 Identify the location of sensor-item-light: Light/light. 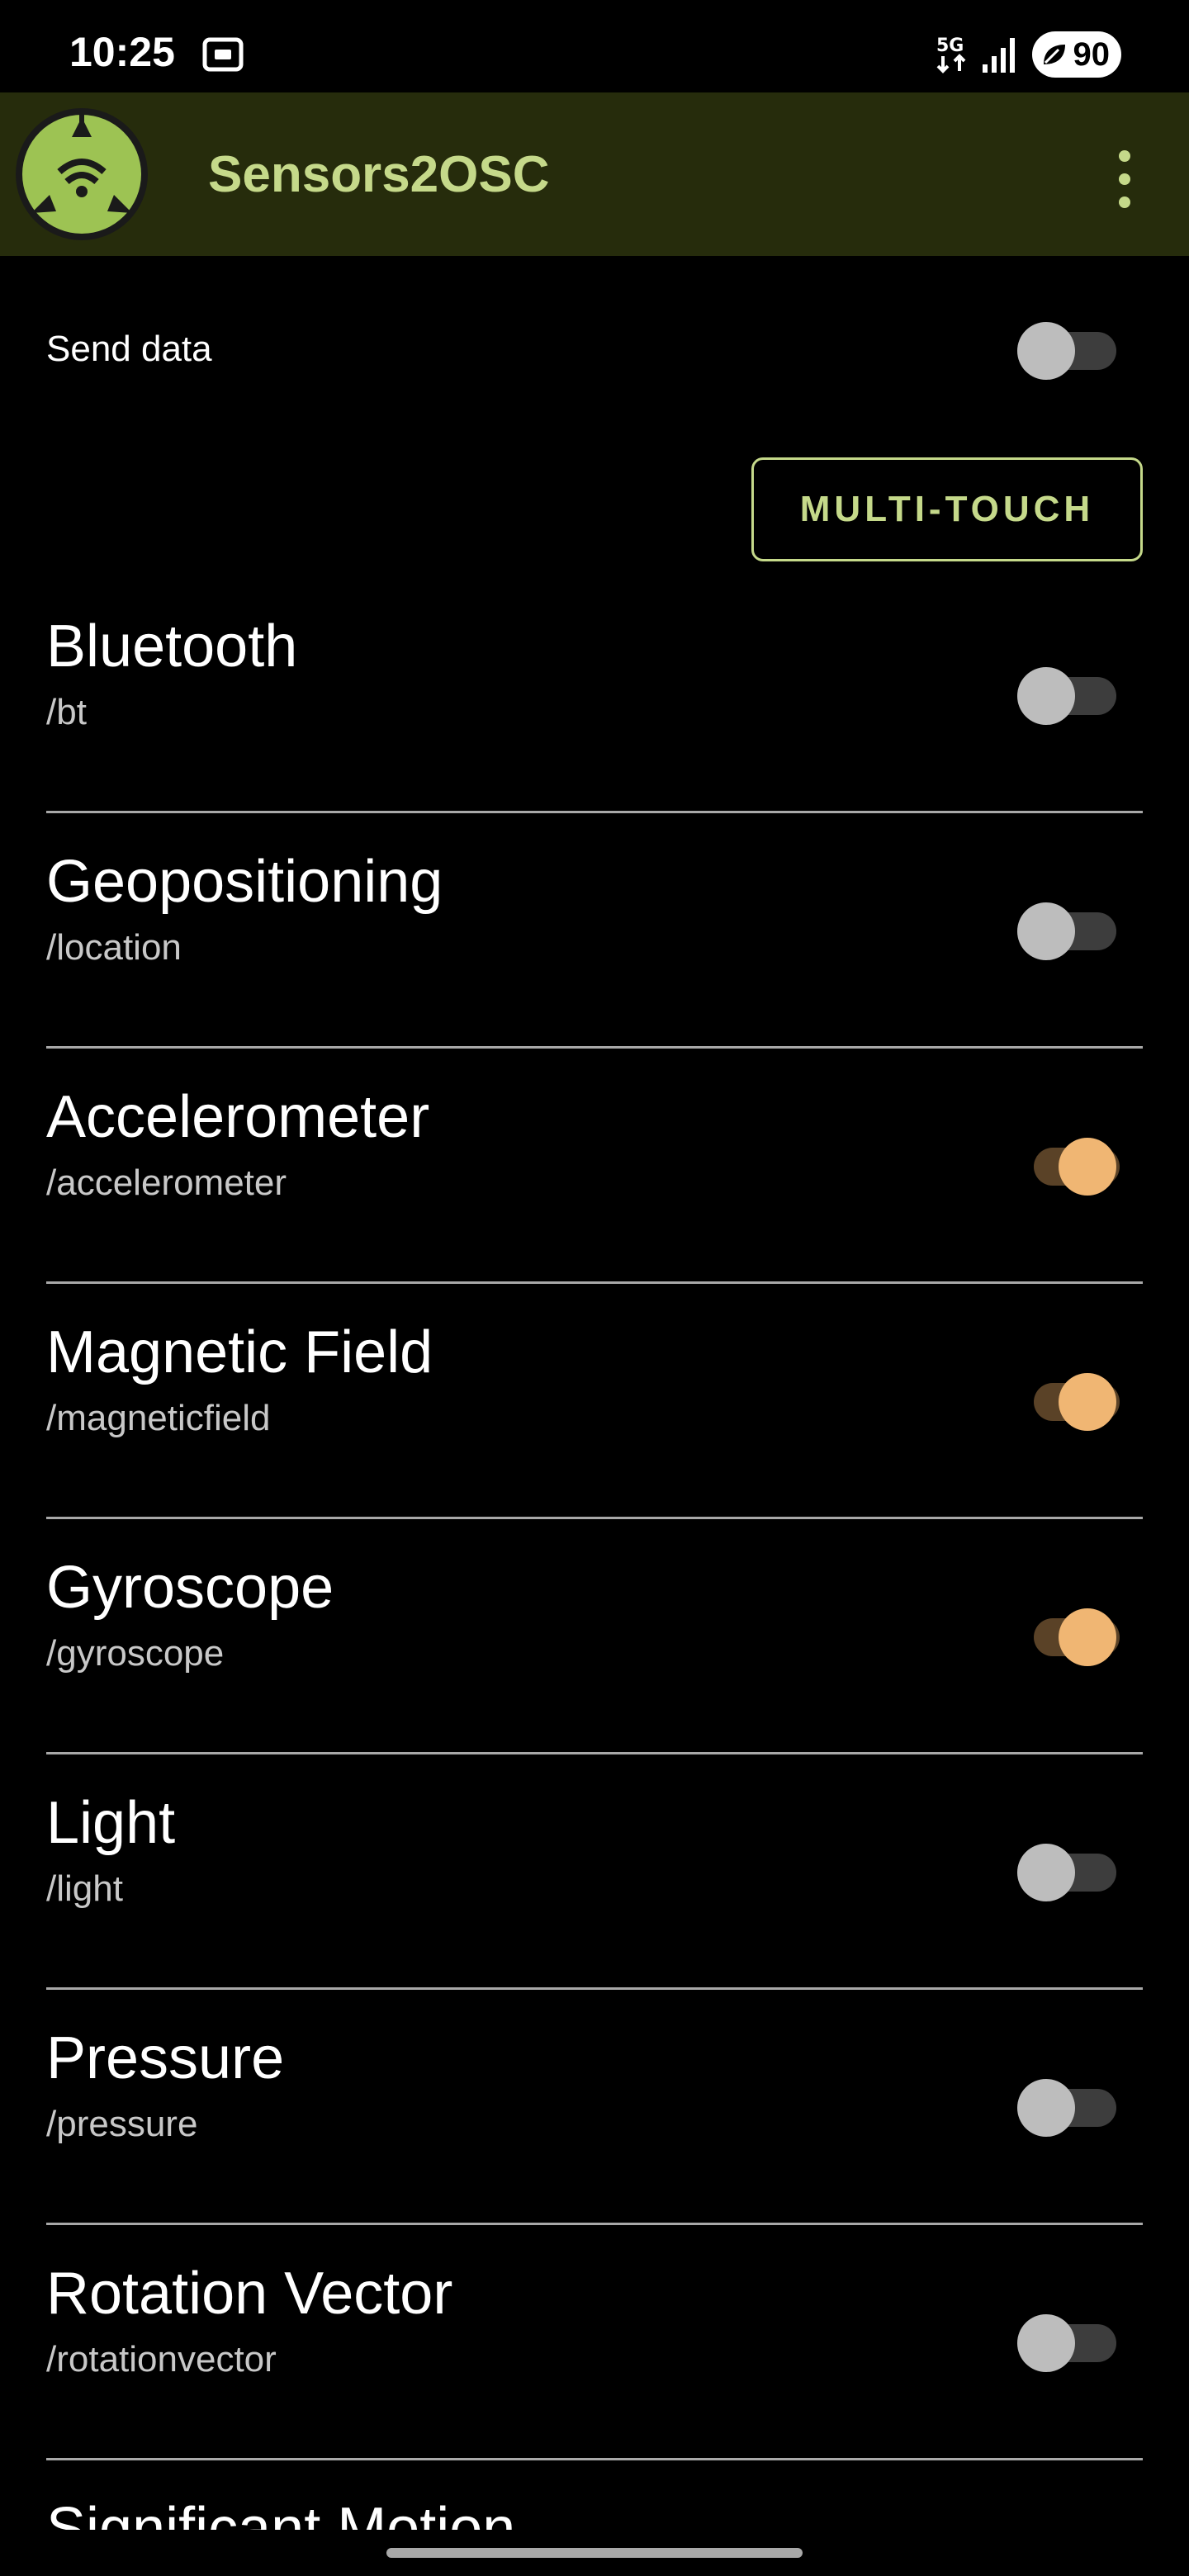
(594, 1872).